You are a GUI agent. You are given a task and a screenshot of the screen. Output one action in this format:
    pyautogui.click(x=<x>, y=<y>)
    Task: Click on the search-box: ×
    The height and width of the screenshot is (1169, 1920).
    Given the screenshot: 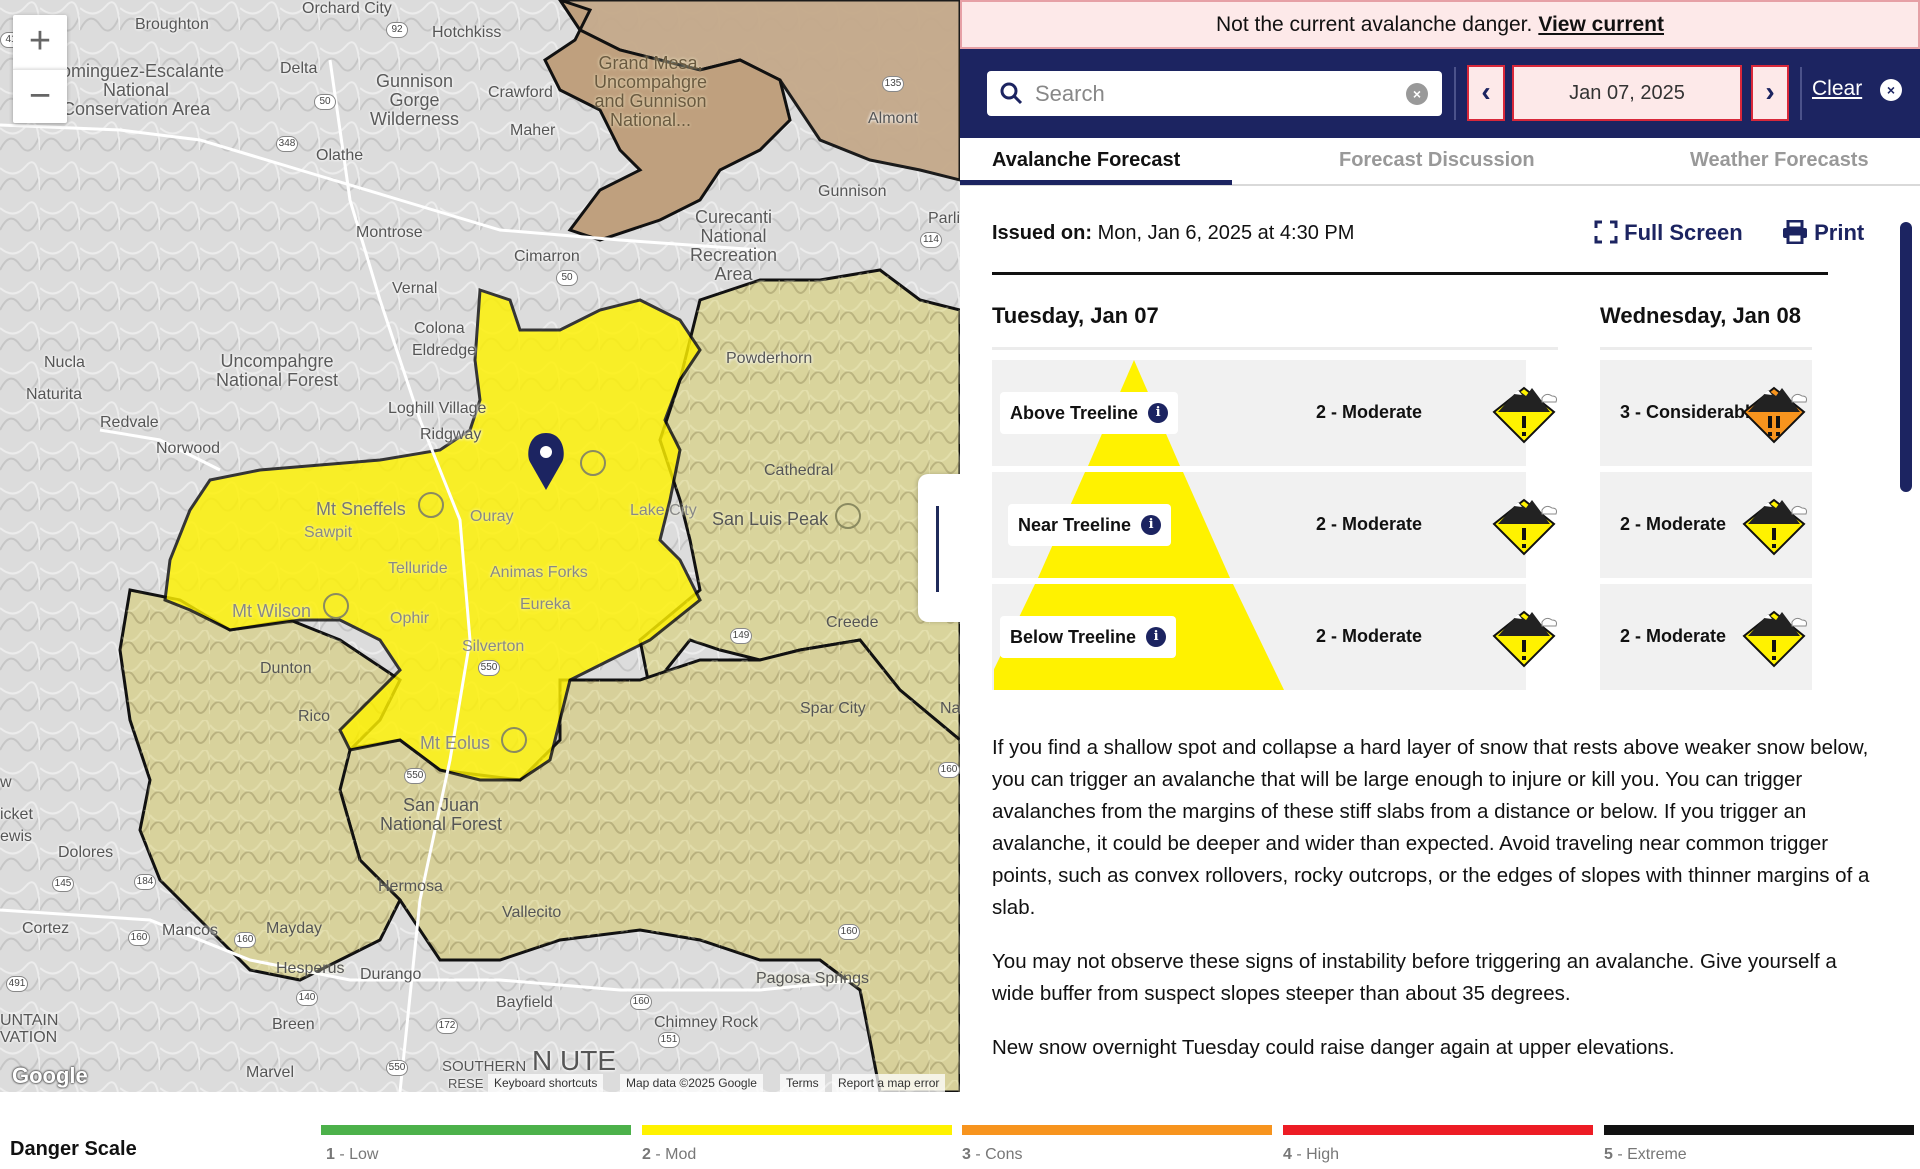 What is the action you would take?
    pyautogui.click(x=1214, y=93)
    